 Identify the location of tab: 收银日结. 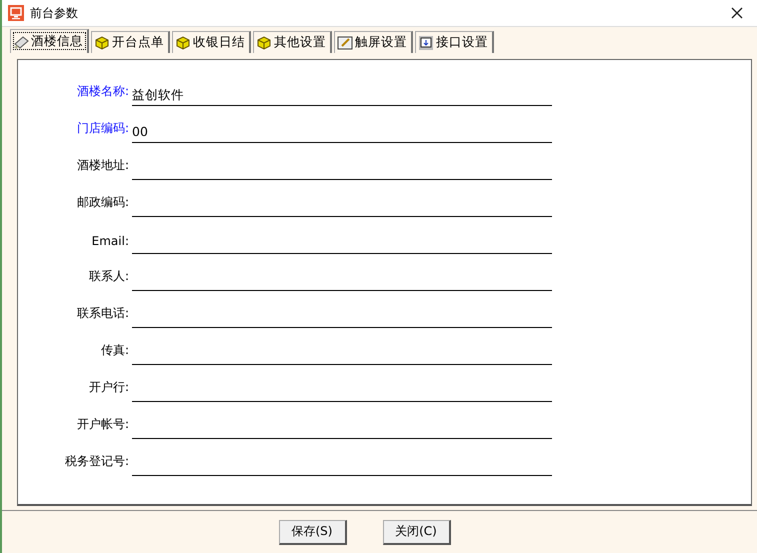
(211, 42).